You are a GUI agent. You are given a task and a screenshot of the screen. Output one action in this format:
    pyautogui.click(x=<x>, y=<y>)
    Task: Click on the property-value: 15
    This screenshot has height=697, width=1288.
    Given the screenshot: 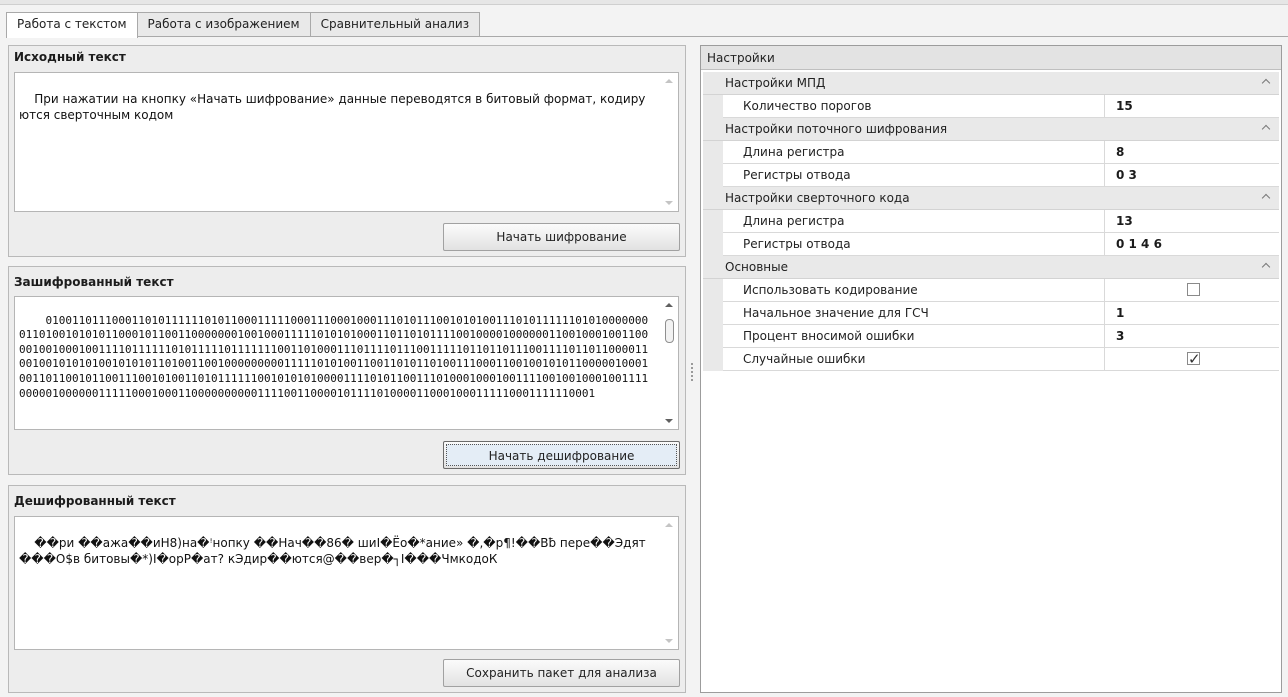 What is the action you would take?
    pyautogui.click(x=1192, y=106)
    